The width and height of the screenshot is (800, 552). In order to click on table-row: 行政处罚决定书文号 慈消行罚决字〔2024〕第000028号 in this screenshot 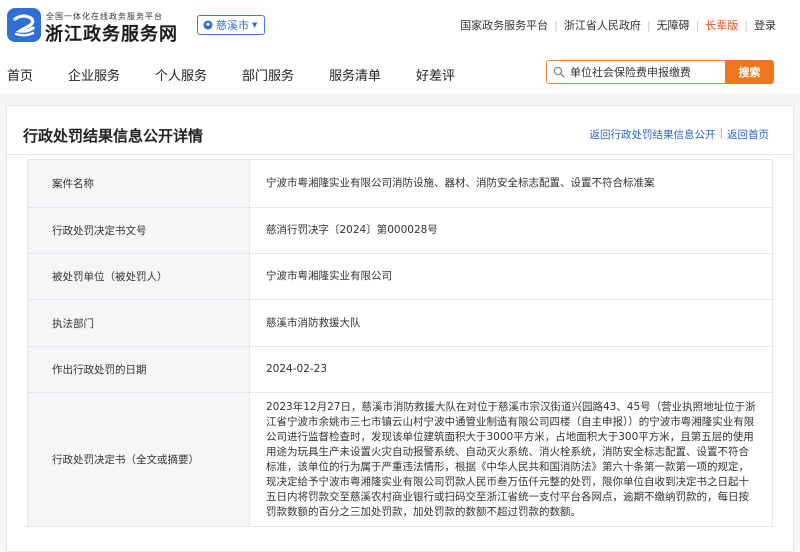, I will do `click(400, 230)`.